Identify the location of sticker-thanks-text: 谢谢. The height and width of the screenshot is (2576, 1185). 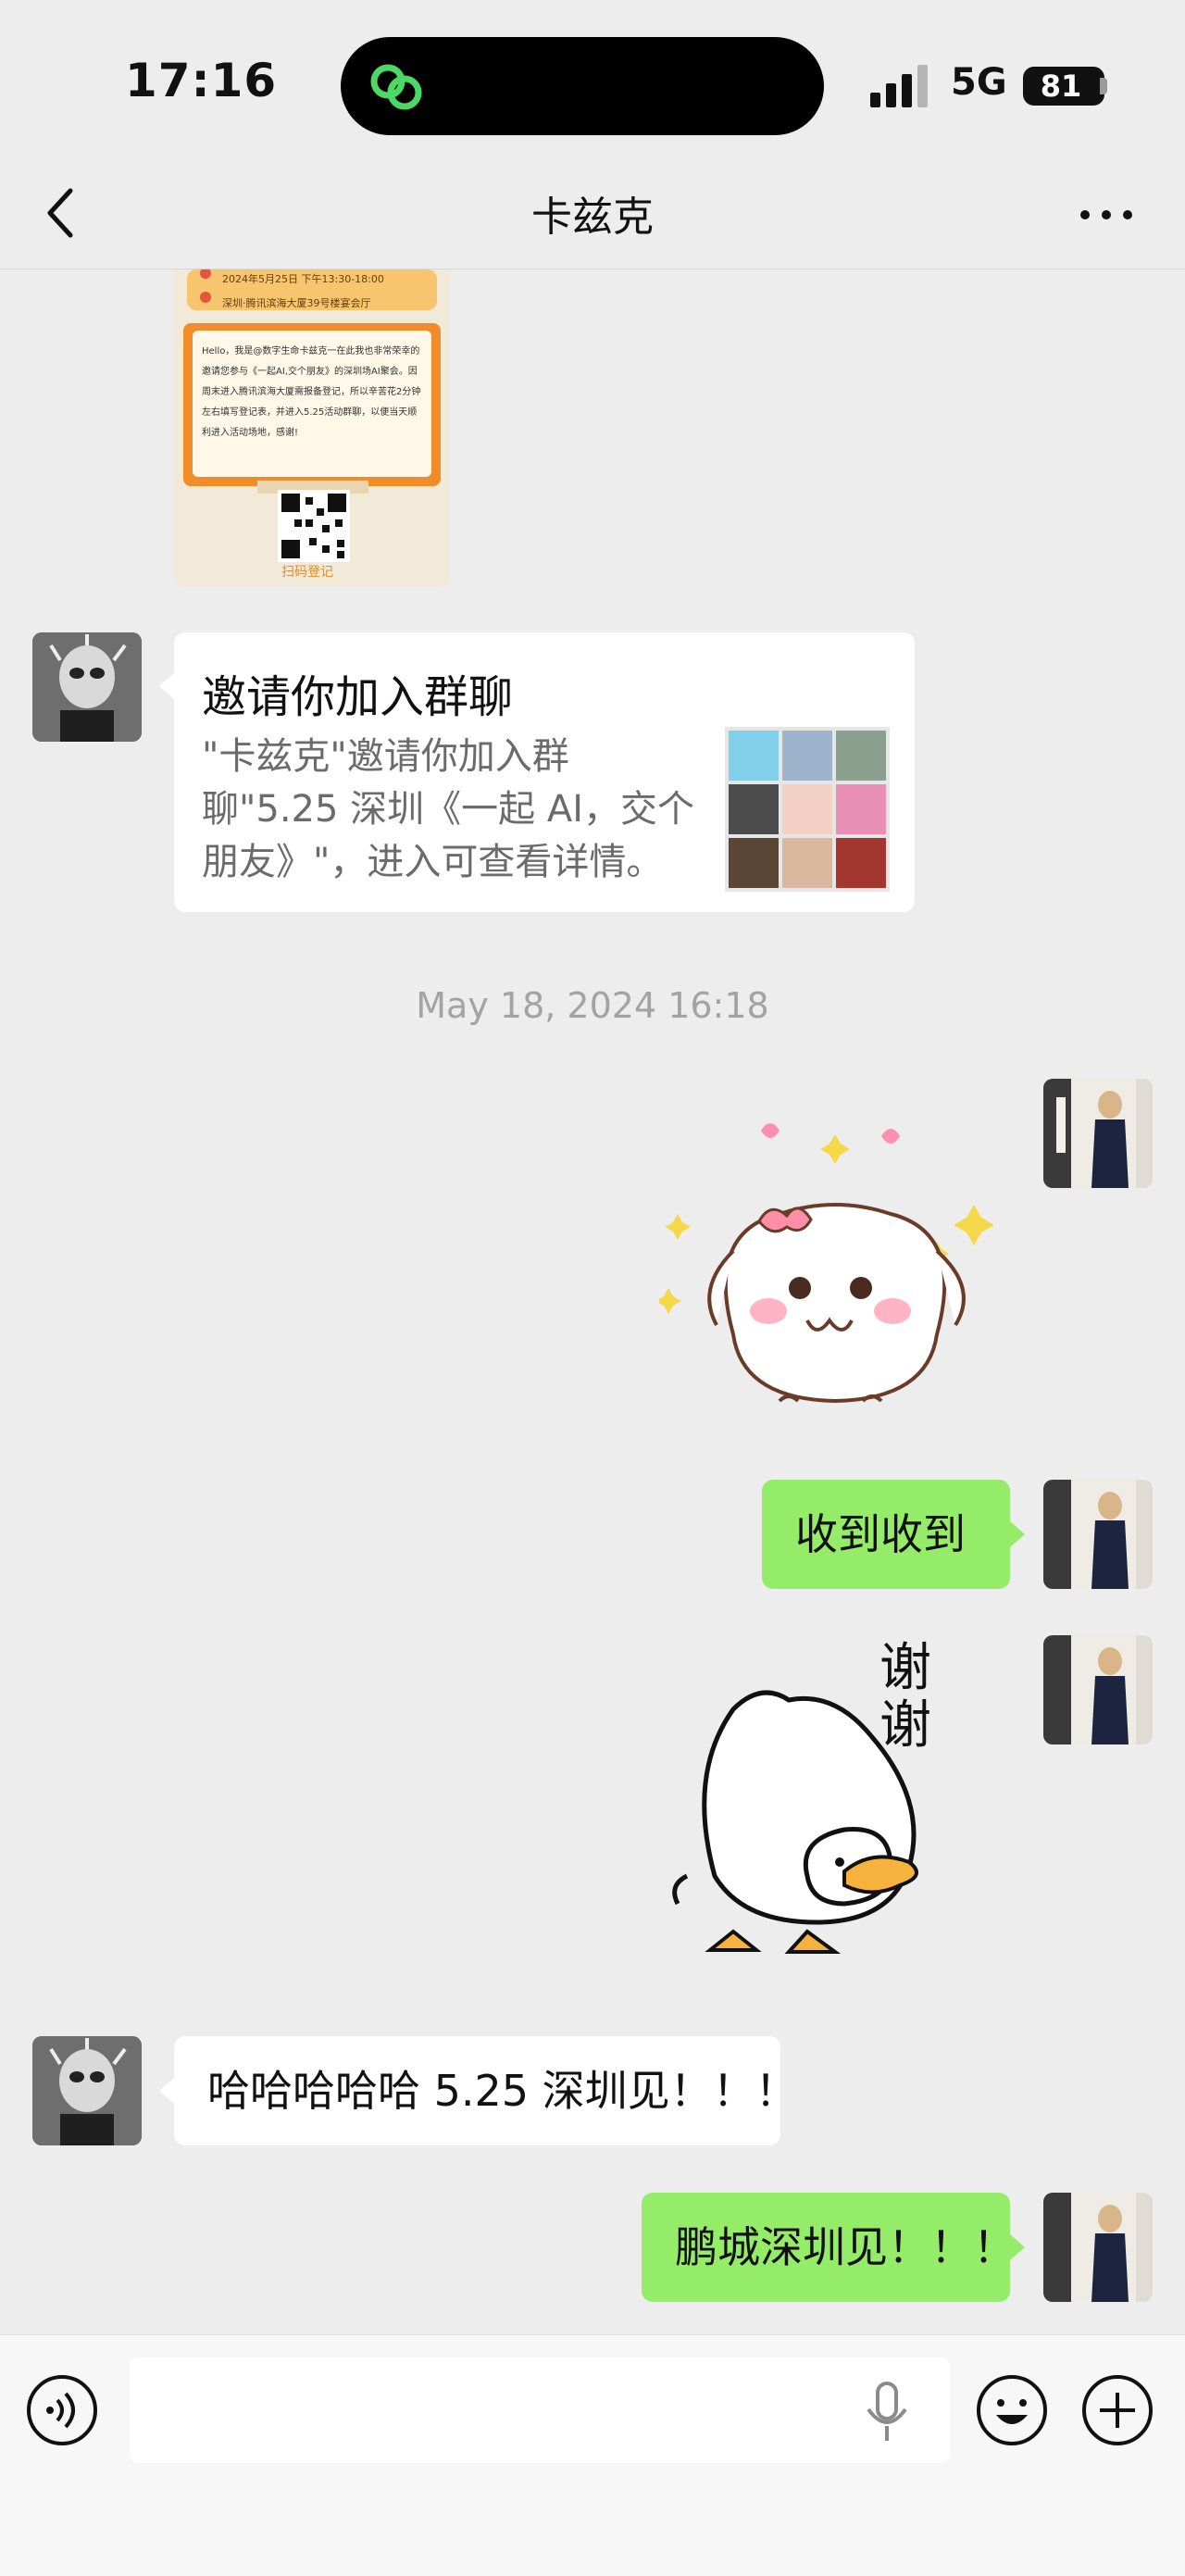
(905, 1697).